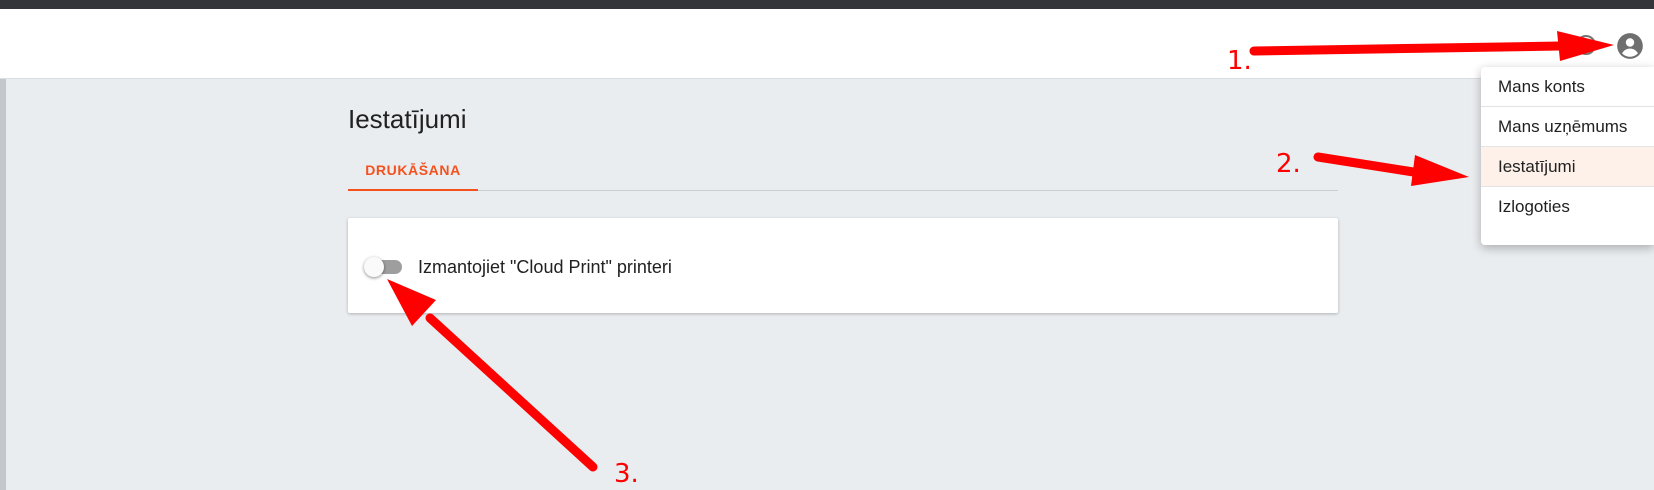  What do you see at coordinates (1567, 167) in the screenshot?
I see `menu-item-settings: Iestatījumi` at bounding box center [1567, 167].